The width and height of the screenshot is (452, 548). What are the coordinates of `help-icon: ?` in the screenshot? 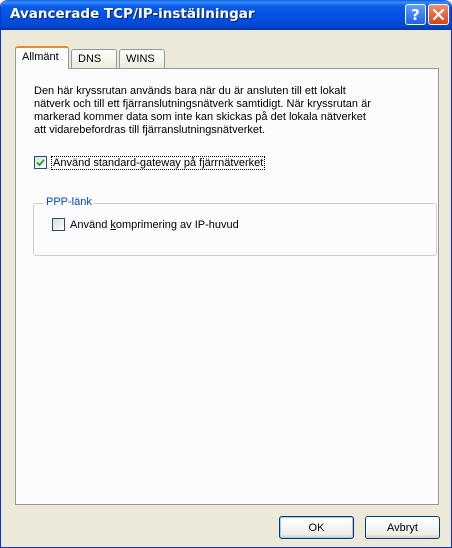 It's located at (415, 14).